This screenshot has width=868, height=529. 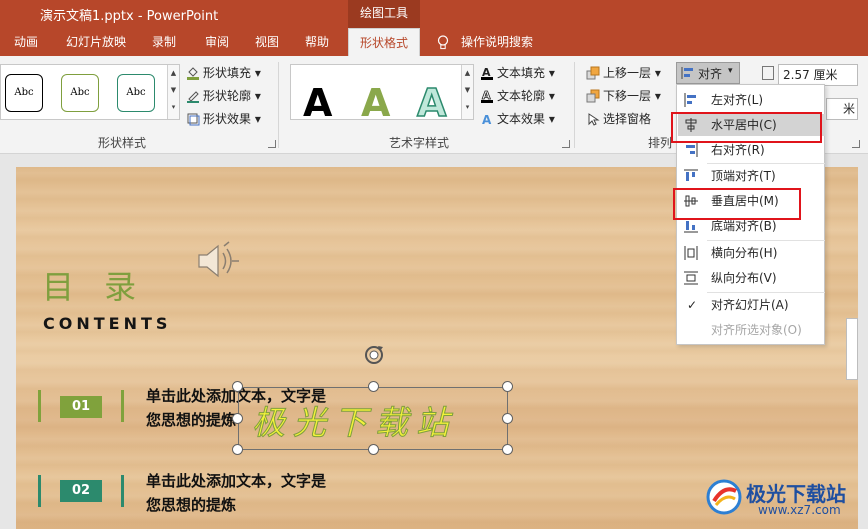 What do you see at coordinates (593, 96) in the screenshot?
I see `send-backward-icon` at bounding box center [593, 96].